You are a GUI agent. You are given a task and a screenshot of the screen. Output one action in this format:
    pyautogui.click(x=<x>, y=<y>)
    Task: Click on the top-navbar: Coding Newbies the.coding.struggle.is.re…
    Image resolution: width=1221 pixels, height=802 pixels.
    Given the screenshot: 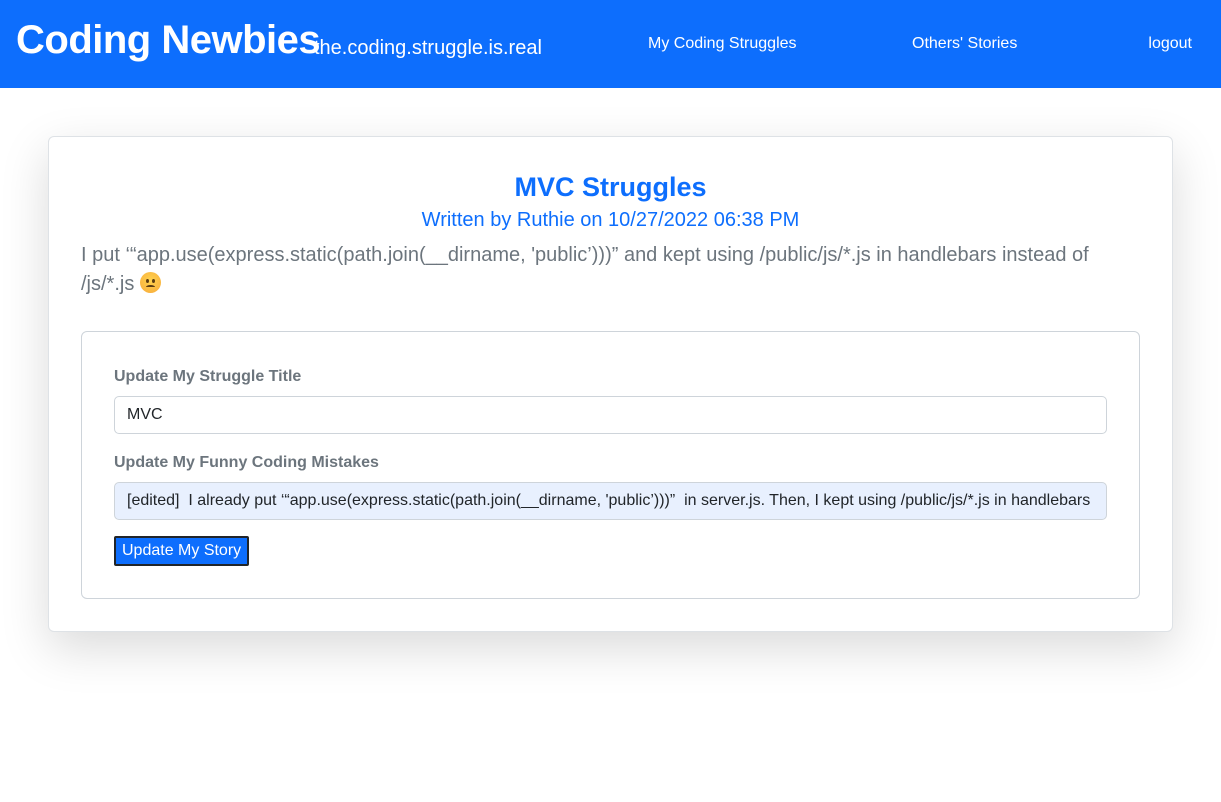 What is the action you would take?
    pyautogui.click(x=610, y=44)
    